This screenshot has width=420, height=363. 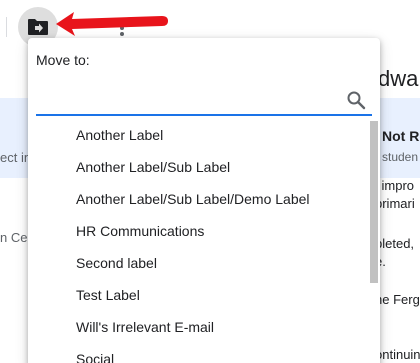 What do you see at coordinates (186, 101) in the screenshot?
I see `search-input` at bounding box center [186, 101].